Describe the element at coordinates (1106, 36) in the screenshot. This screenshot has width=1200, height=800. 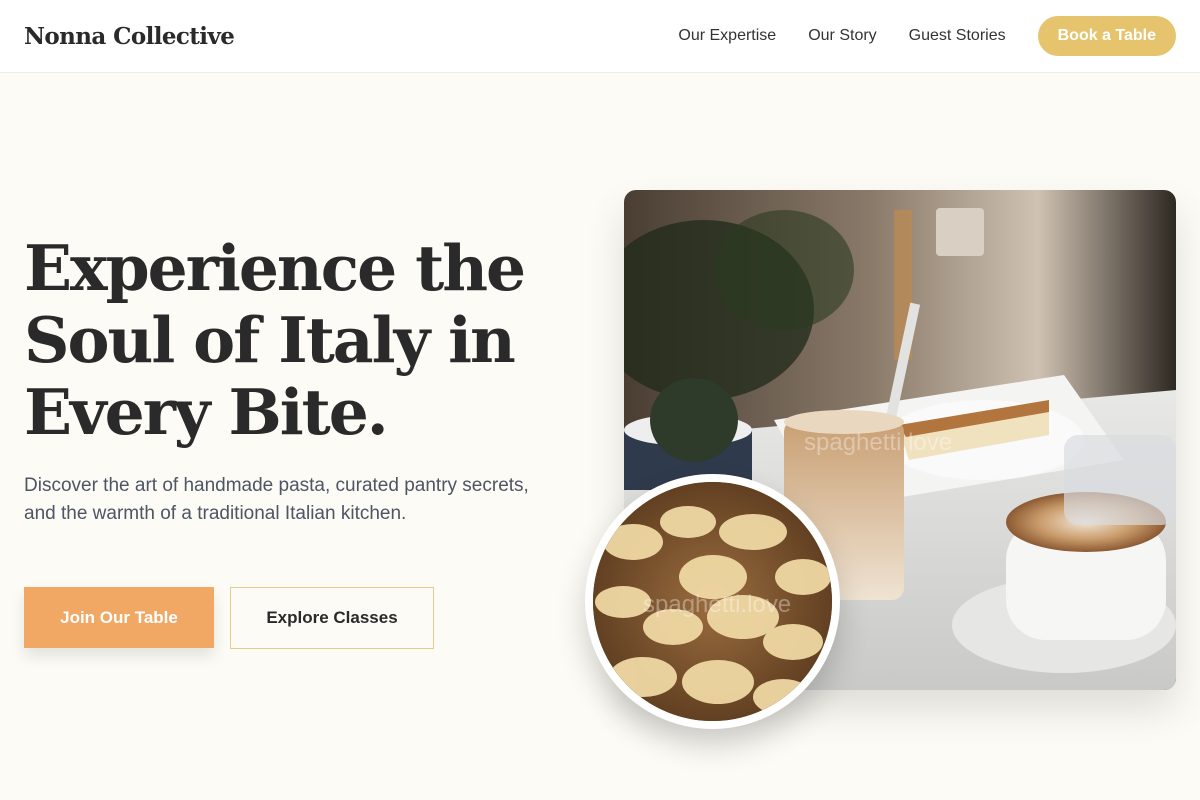
I see `book-a-table-button: Book a Table` at that location.